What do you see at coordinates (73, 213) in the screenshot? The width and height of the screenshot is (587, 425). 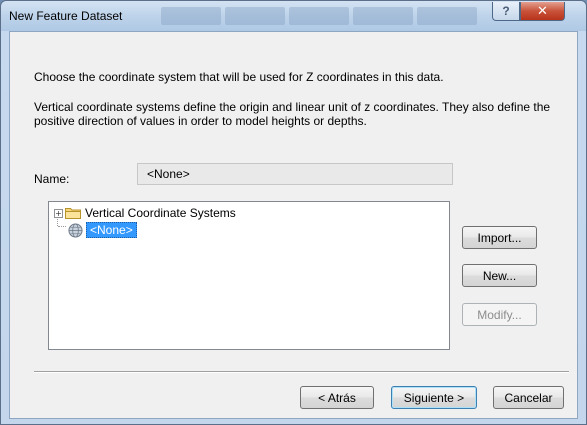 I see `folder-icon` at bounding box center [73, 213].